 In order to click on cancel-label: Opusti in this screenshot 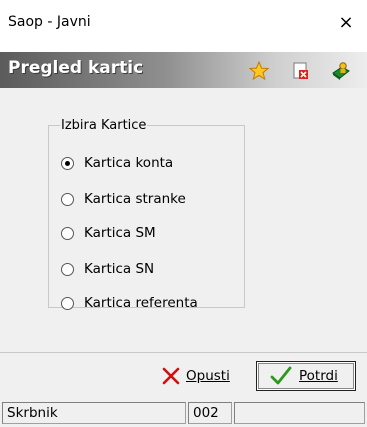, I will do `click(208, 376)`.